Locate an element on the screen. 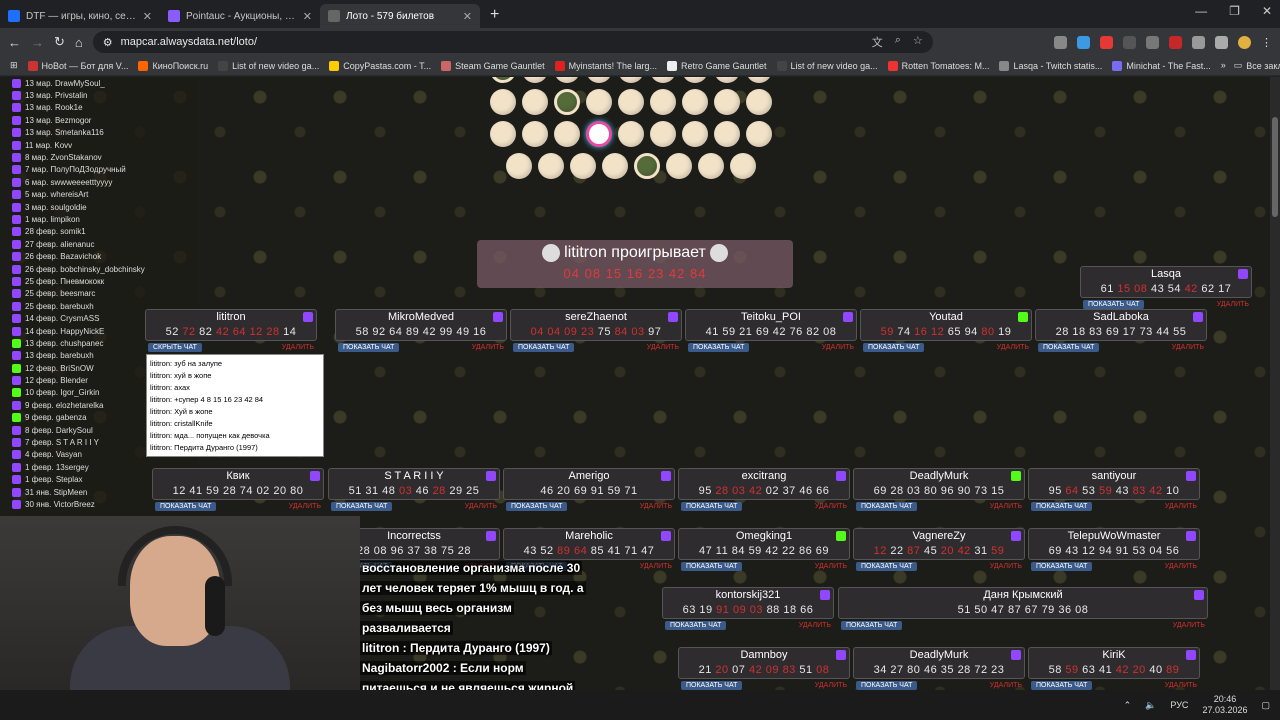 Image resolution: width=1280 pixels, height=720 pixels. tab-dtf: DTF — игры, кино, сериалы, р✕ is located at coordinates (80, 16).